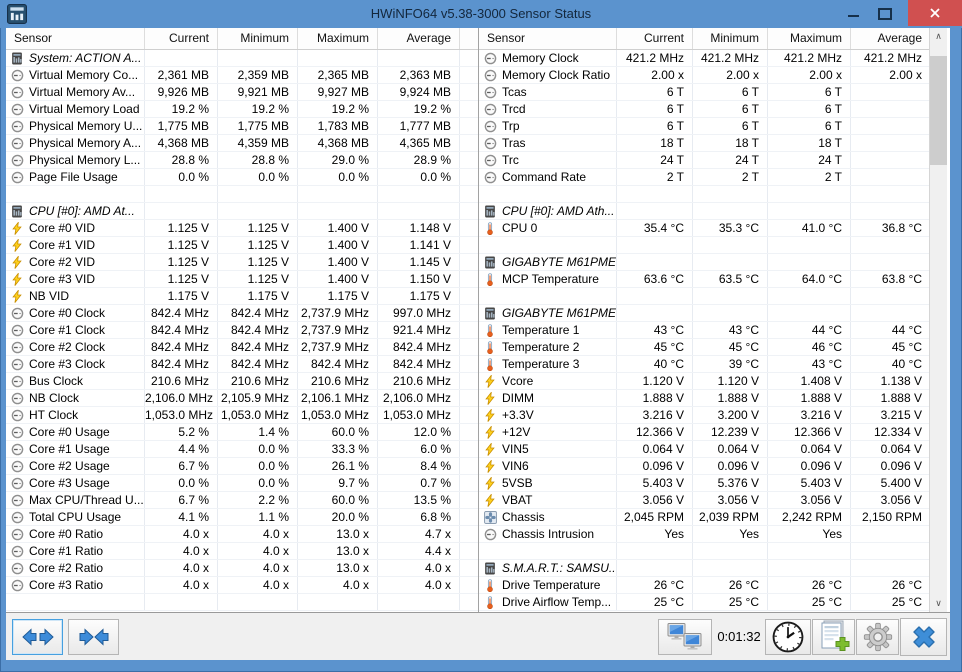 This screenshot has width=962, height=672. Describe the element at coordinates (242, 466) in the screenshot. I see `sensor-row: Core #2 Usage 6.7 % 0.0 % 26.1 % 8.4 %` at that location.